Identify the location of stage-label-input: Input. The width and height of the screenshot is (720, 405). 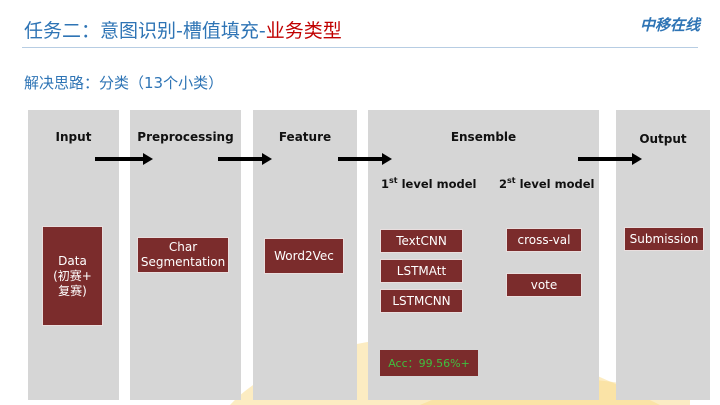
(73, 137).